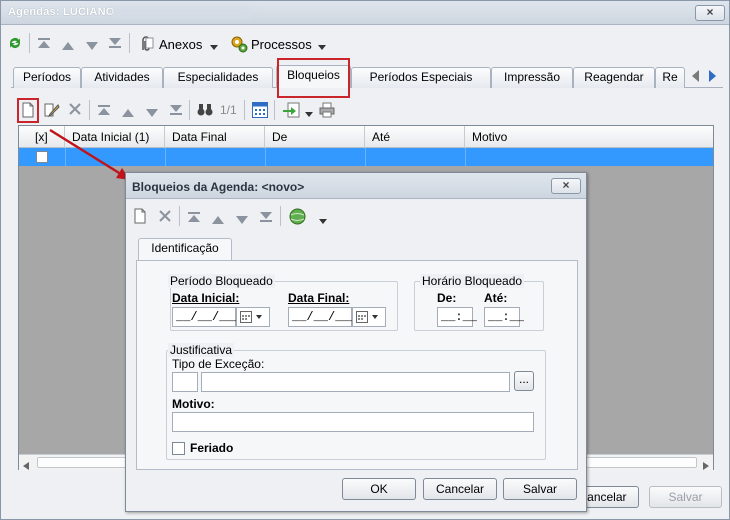 Image resolution: width=730 pixels, height=520 pixels. Describe the element at coordinates (460, 489) in the screenshot. I see `cancel-button: Cancelar` at that location.